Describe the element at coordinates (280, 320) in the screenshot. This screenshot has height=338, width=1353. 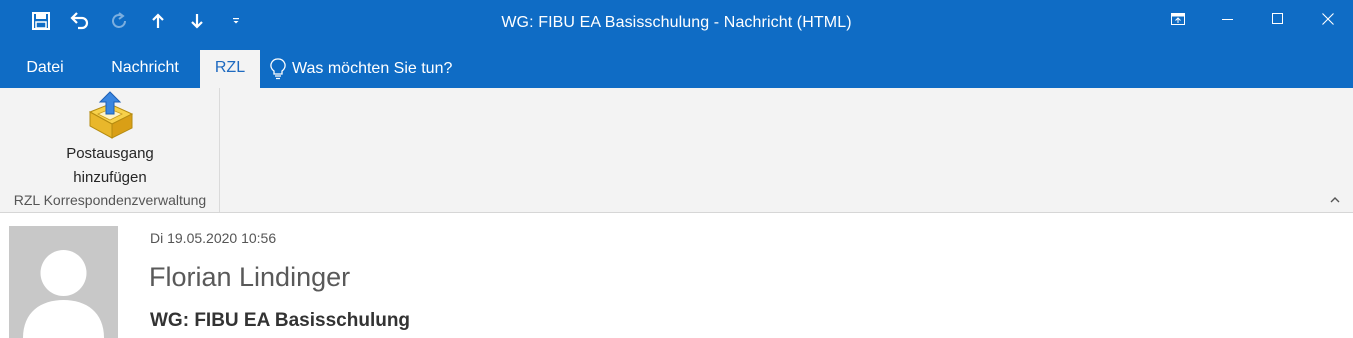
I see `message-subject: WG: FIBU EA Basisschulung` at that location.